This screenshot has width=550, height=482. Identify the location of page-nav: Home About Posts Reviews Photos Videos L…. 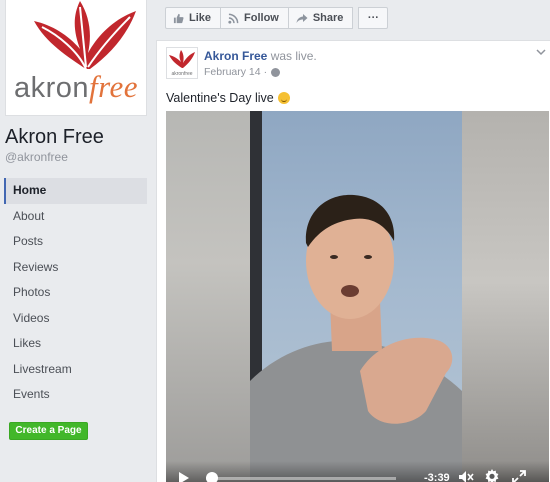
(75, 293).